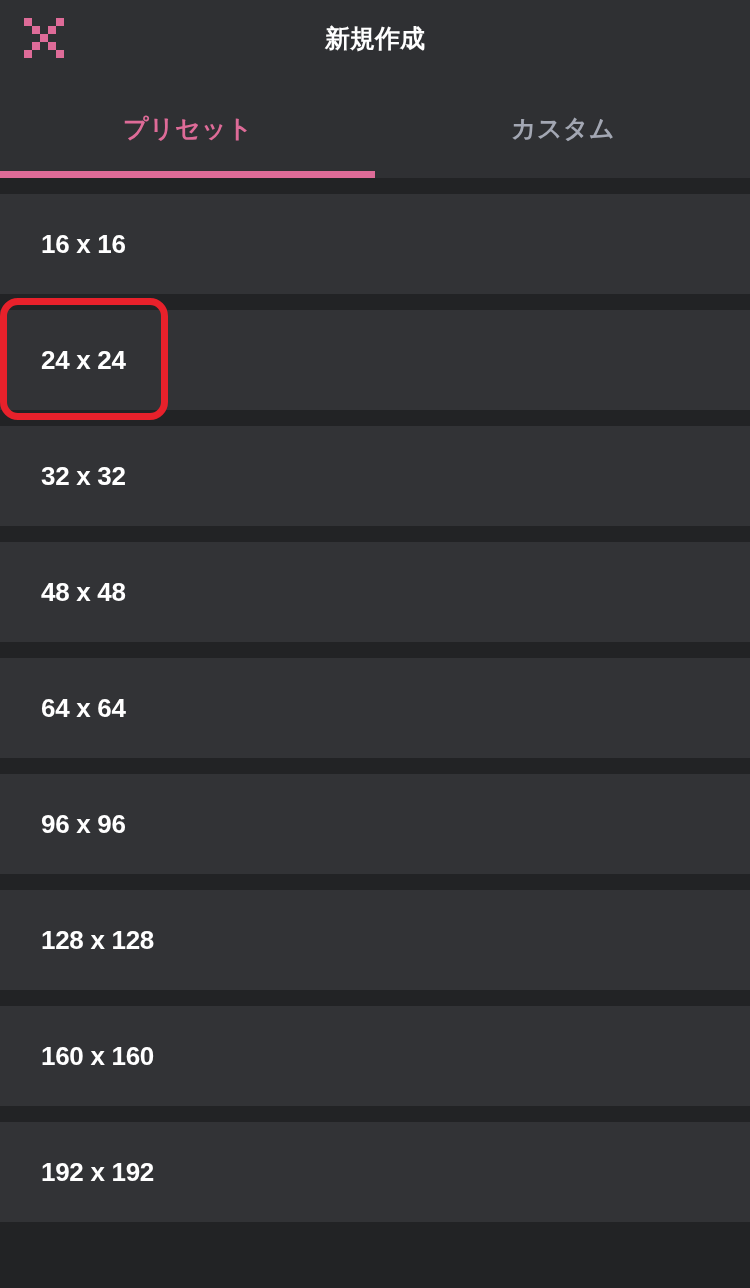 This screenshot has height=1288, width=750. What do you see at coordinates (562, 129) in the screenshot?
I see `tab: カスタム` at bounding box center [562, 129].